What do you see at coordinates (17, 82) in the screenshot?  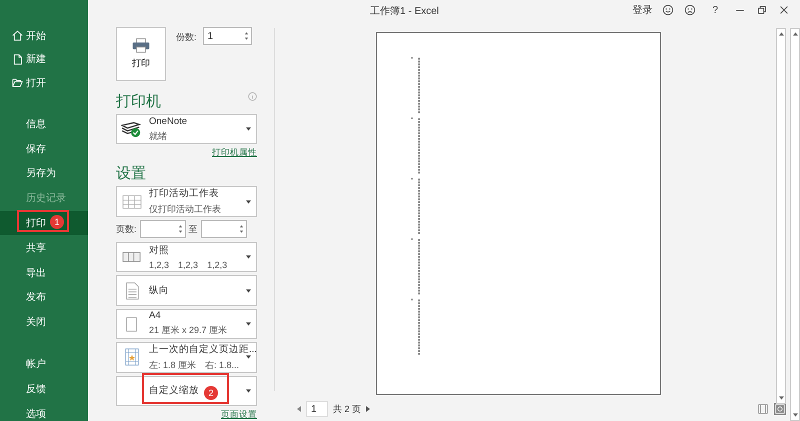 I see `folder-icon` at bounding box center [17, 82].